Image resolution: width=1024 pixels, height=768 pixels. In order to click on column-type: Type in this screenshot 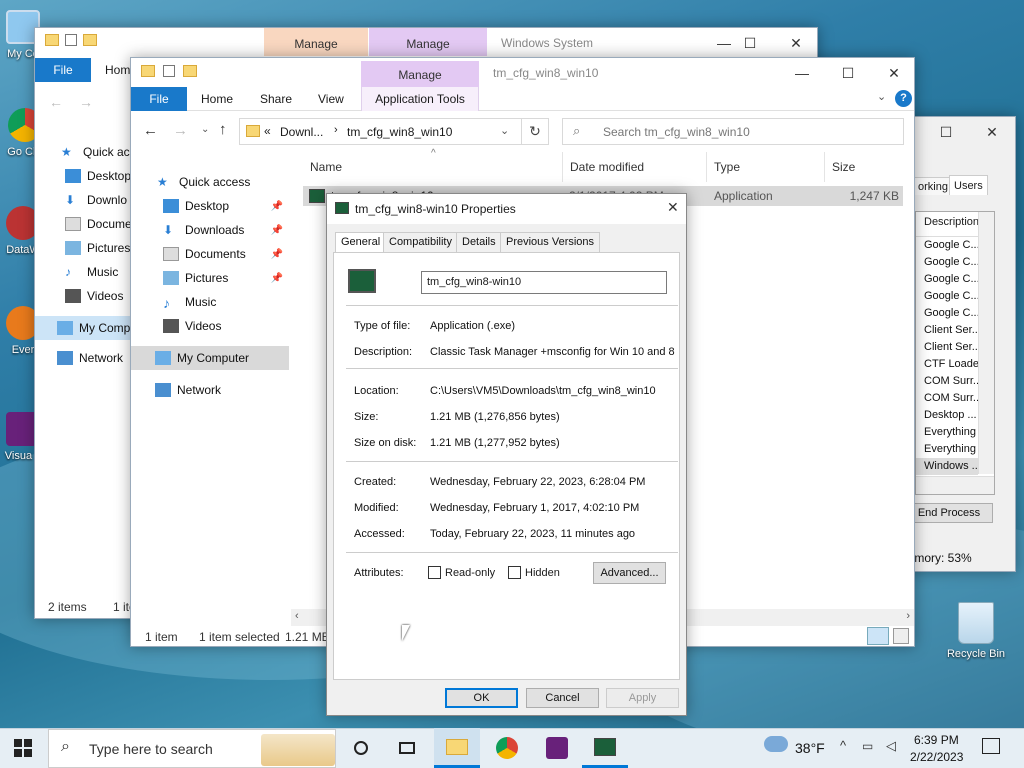, I will do `click(766, 167)`.